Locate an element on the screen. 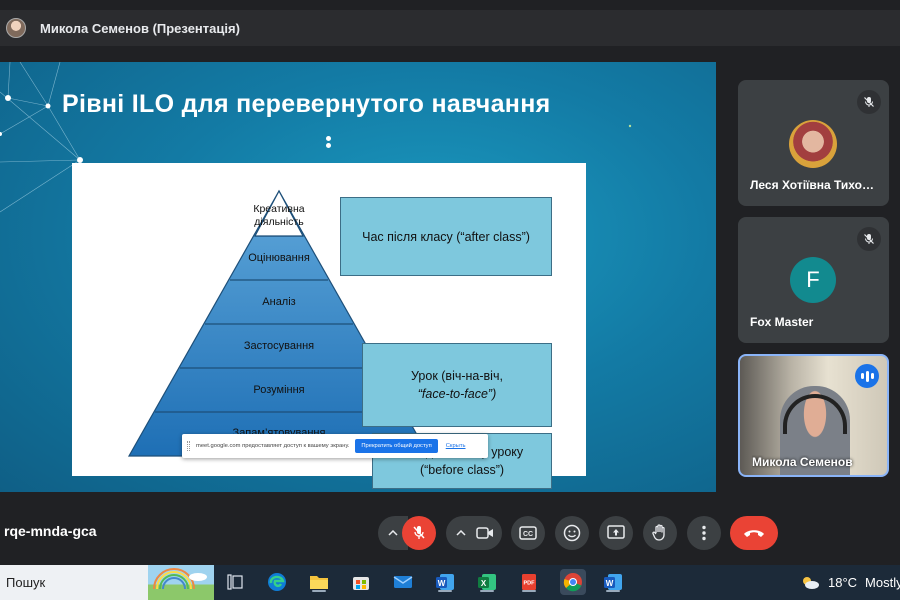 The height and width of the screenshot is (600, 900). raise-hand-icon is located at coordinates (658, 532).